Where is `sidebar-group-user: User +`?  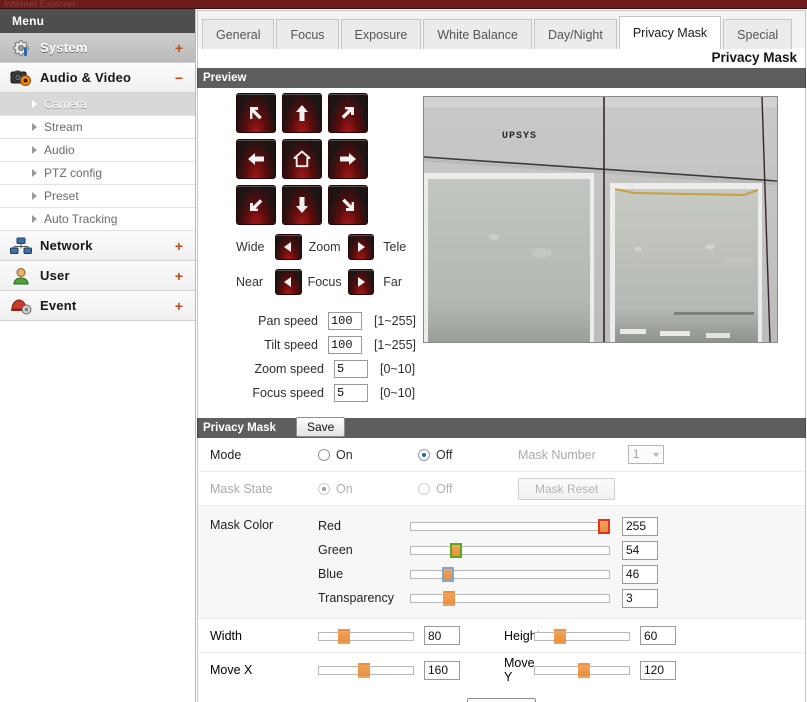
sidebar-group-user: User + is located at coordinates (97, 276).